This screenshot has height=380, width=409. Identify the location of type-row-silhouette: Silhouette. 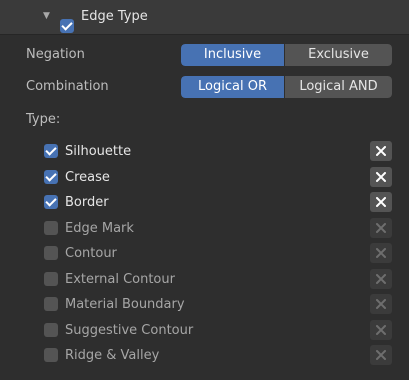
(87, 151).